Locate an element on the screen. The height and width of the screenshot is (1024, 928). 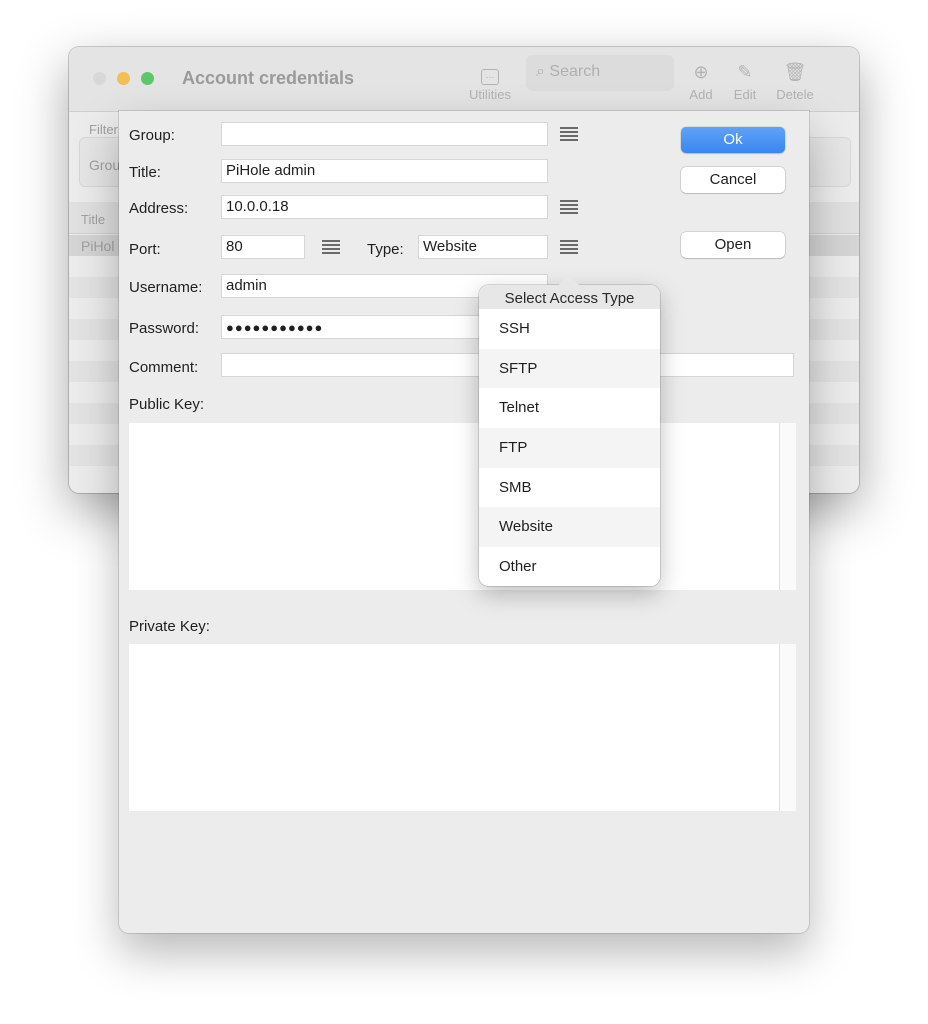
private-key-label: Private Key: is located at coordinates (169, 626).